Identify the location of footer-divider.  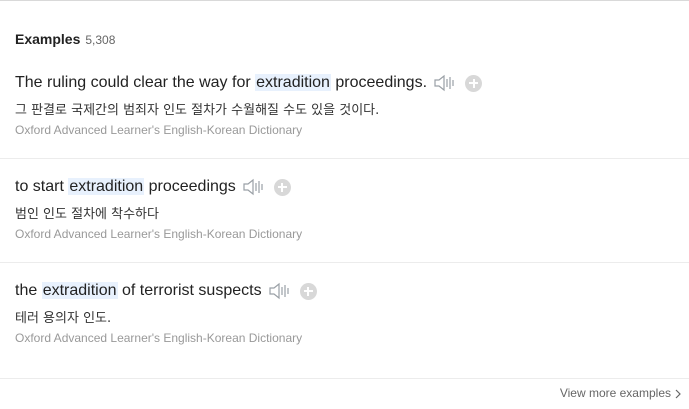
(344, 378).